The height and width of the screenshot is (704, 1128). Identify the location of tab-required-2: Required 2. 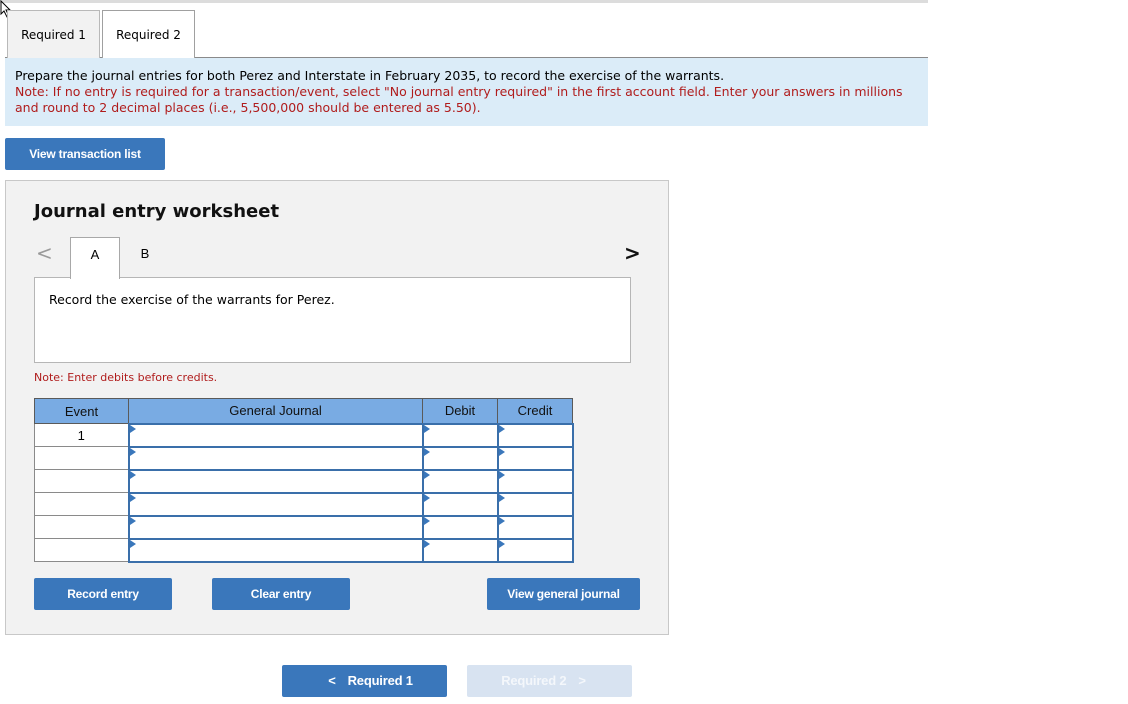
(148, 34).